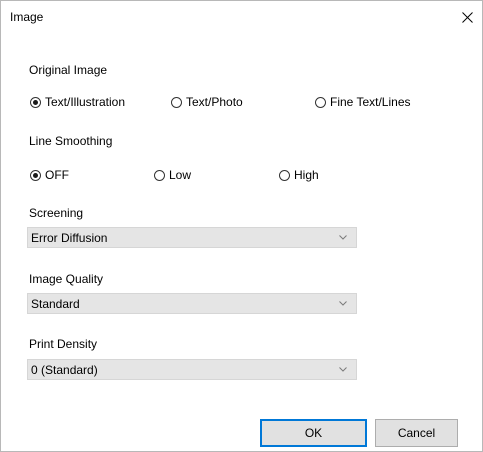 The width and height of the screenshot is (483, 452). I want to click on title-bar: Image, so click(241, 17).